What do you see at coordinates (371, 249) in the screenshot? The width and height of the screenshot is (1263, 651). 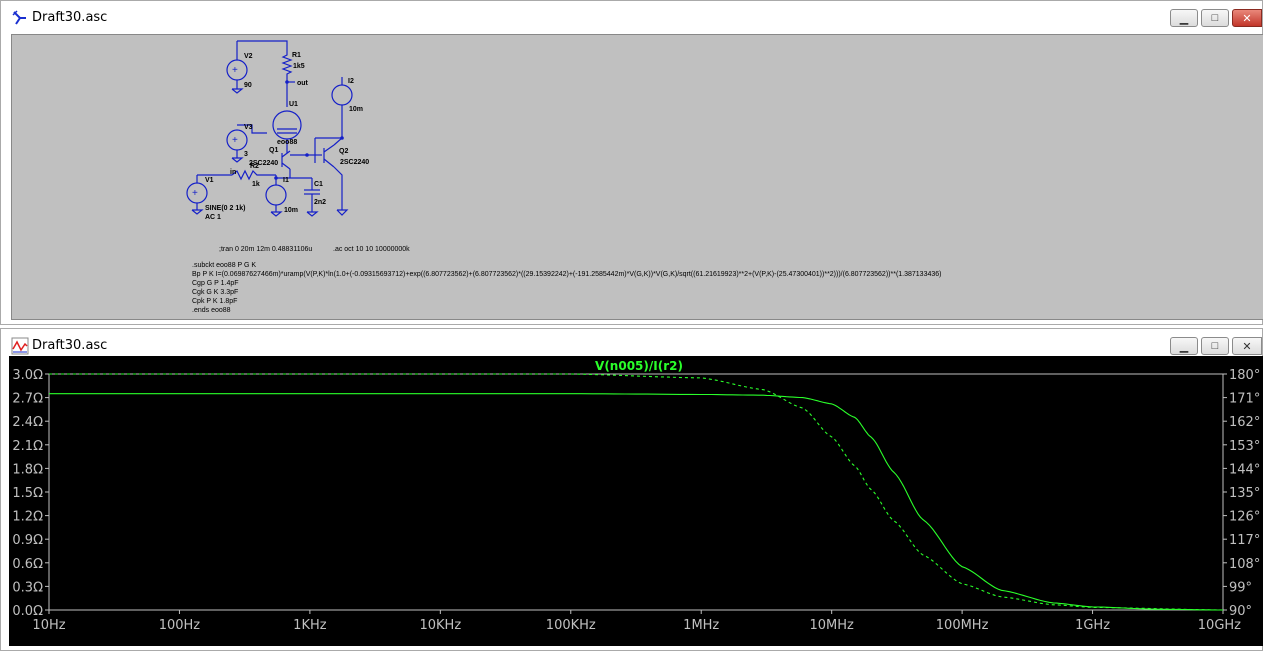 I see `ac-directive: .ac oct 10 10 10000000k` at bounding box center [371, 249].